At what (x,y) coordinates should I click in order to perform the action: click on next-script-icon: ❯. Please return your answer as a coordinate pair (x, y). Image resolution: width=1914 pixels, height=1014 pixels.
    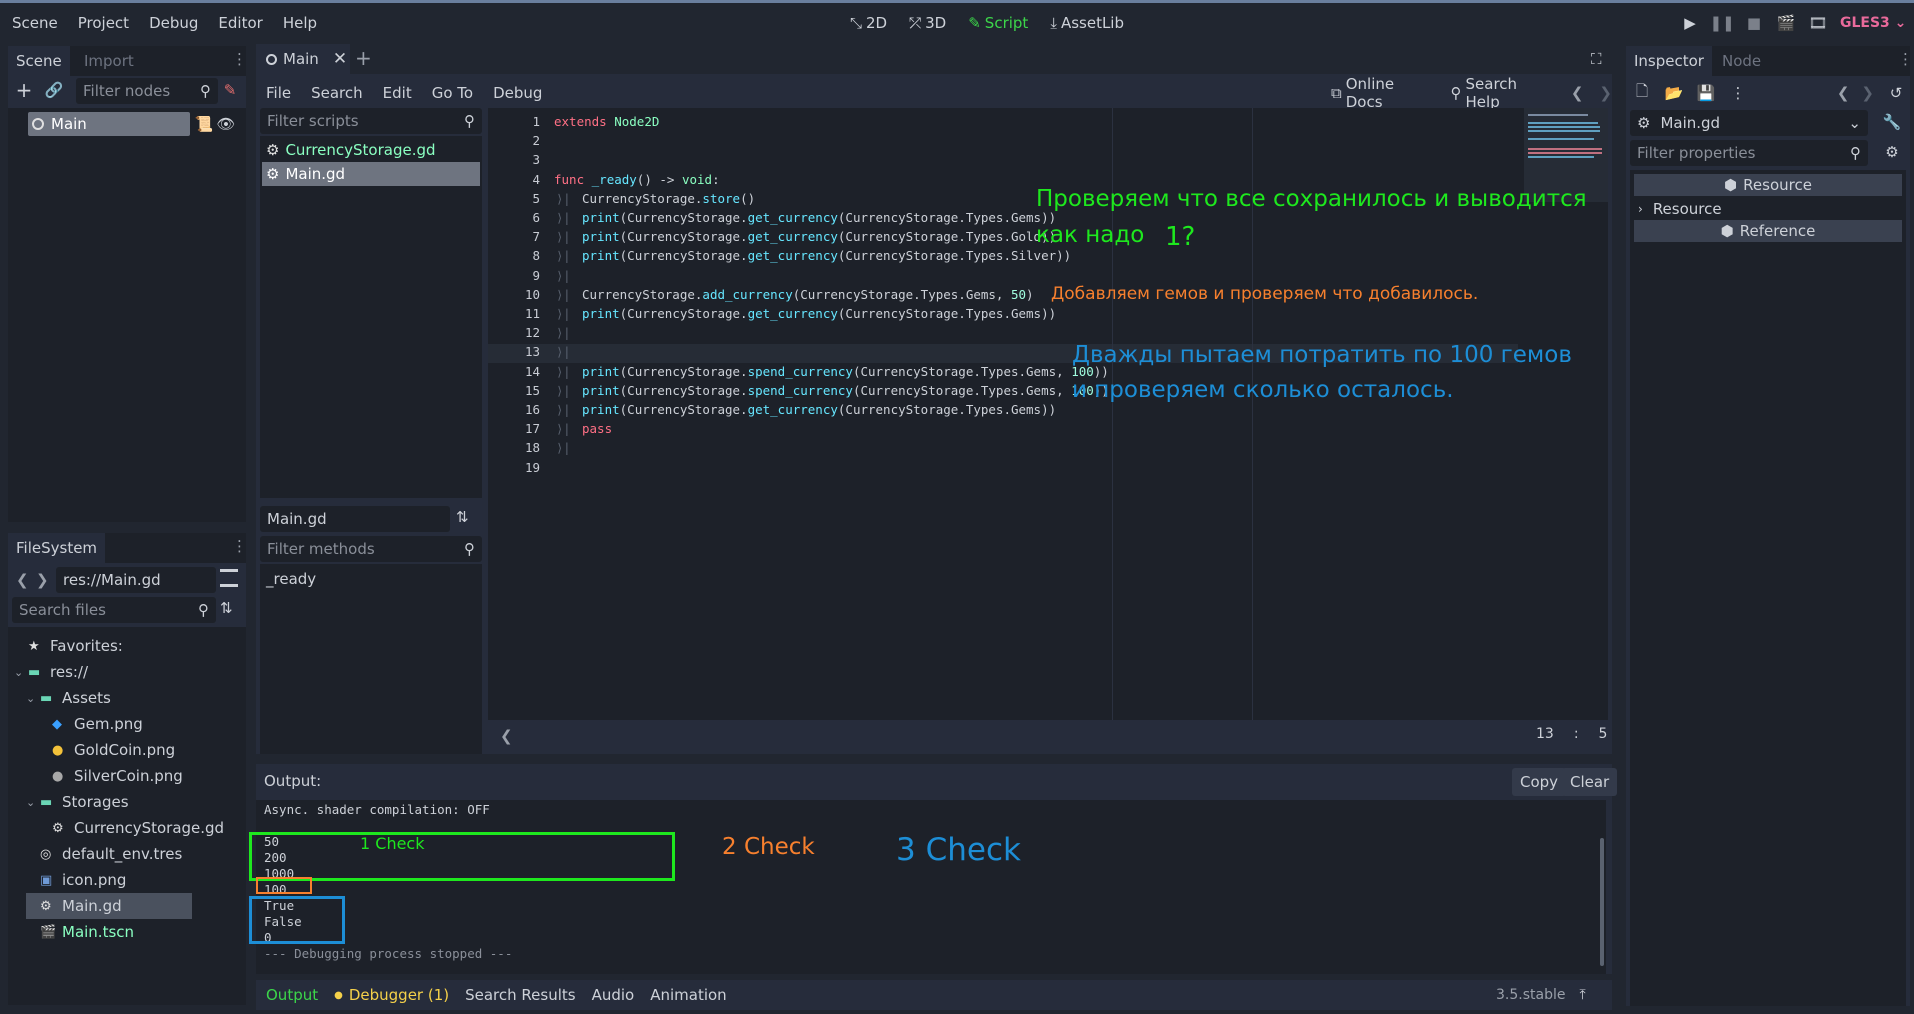
    Looking at the image, I should click on (1605, 93).